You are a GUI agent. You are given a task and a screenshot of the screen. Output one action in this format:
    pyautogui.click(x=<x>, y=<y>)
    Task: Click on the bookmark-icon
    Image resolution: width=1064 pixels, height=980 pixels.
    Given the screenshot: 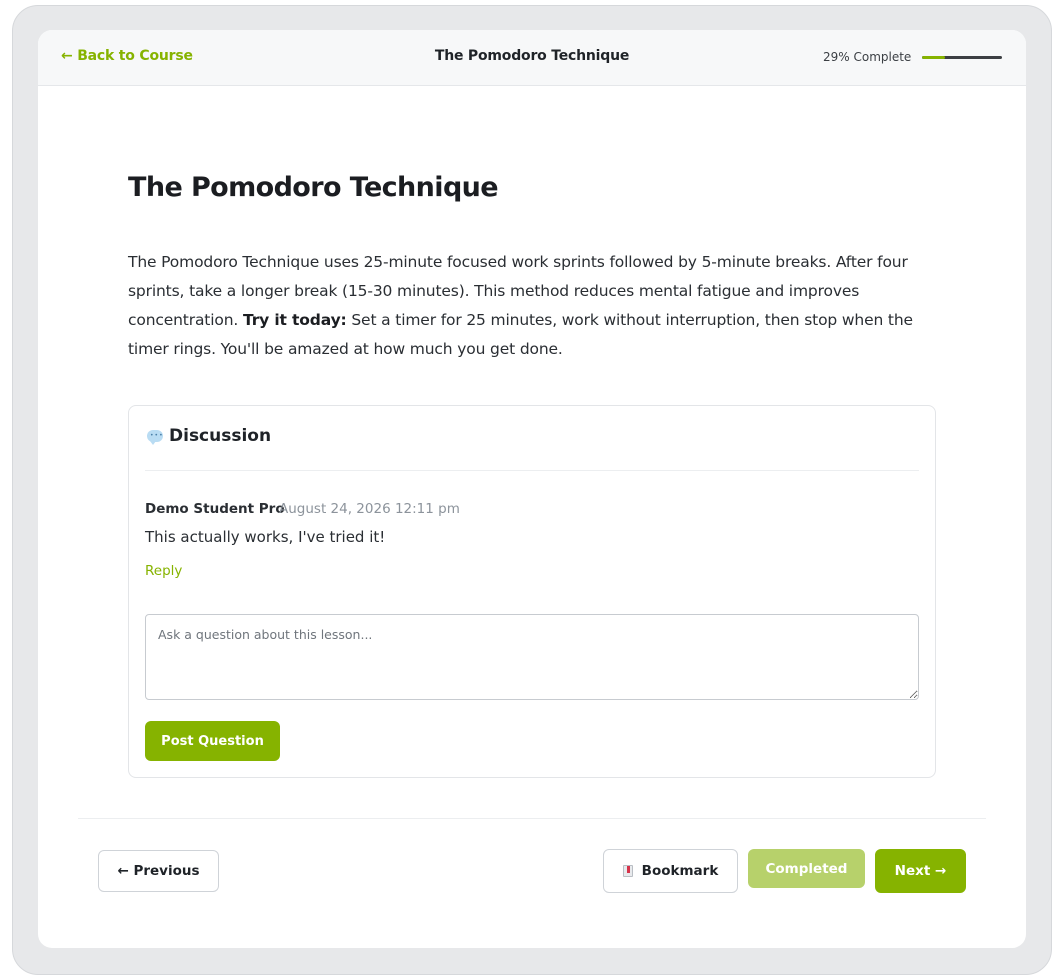 What is the action you would take?
    pyautogui.click(x=627, y=871)
    